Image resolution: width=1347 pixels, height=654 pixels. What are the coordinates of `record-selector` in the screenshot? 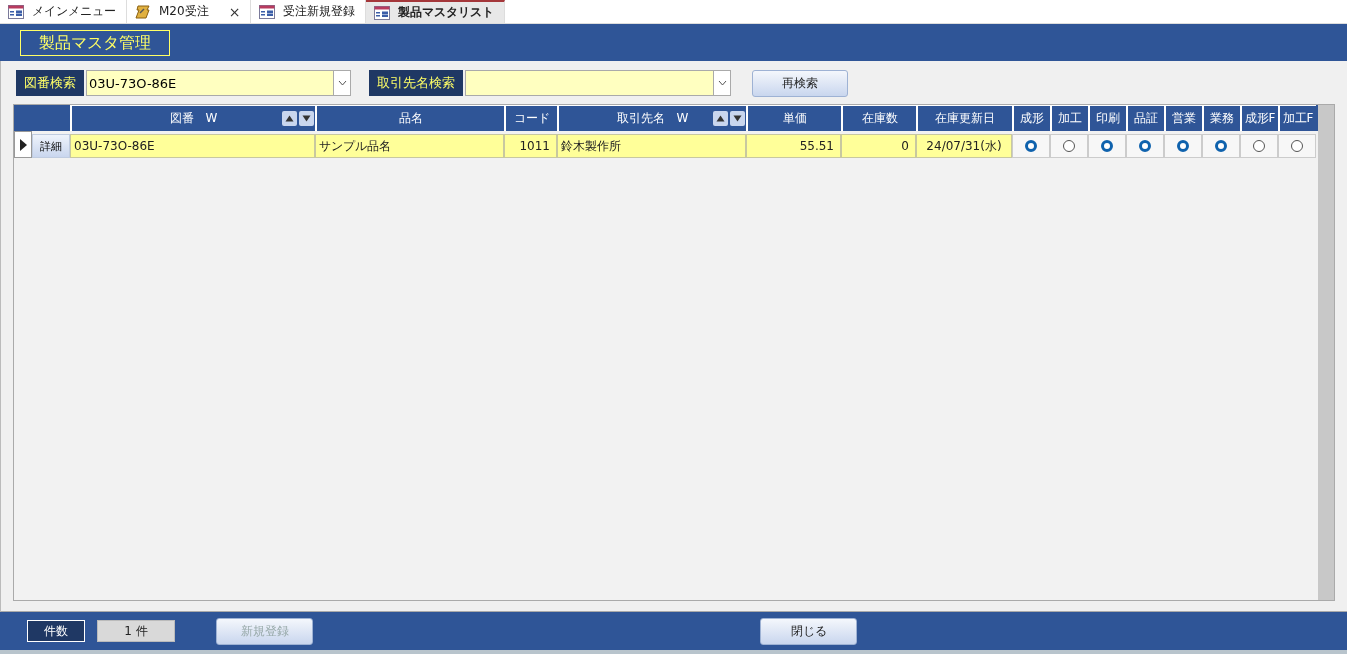 It's located at (23, 144).